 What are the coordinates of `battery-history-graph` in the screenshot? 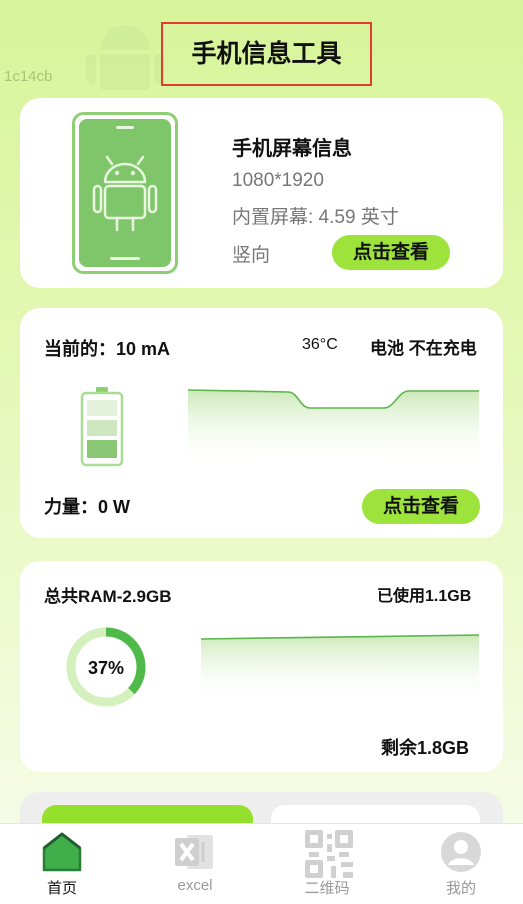 It's located at (333, 427).